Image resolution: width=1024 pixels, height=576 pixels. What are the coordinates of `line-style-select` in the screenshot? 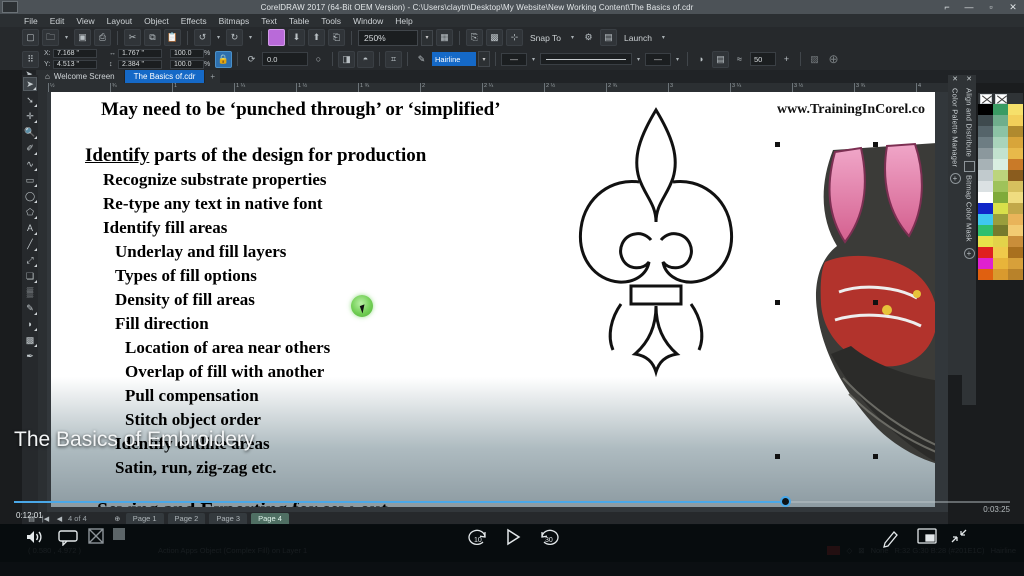 It's located at (586, 59).